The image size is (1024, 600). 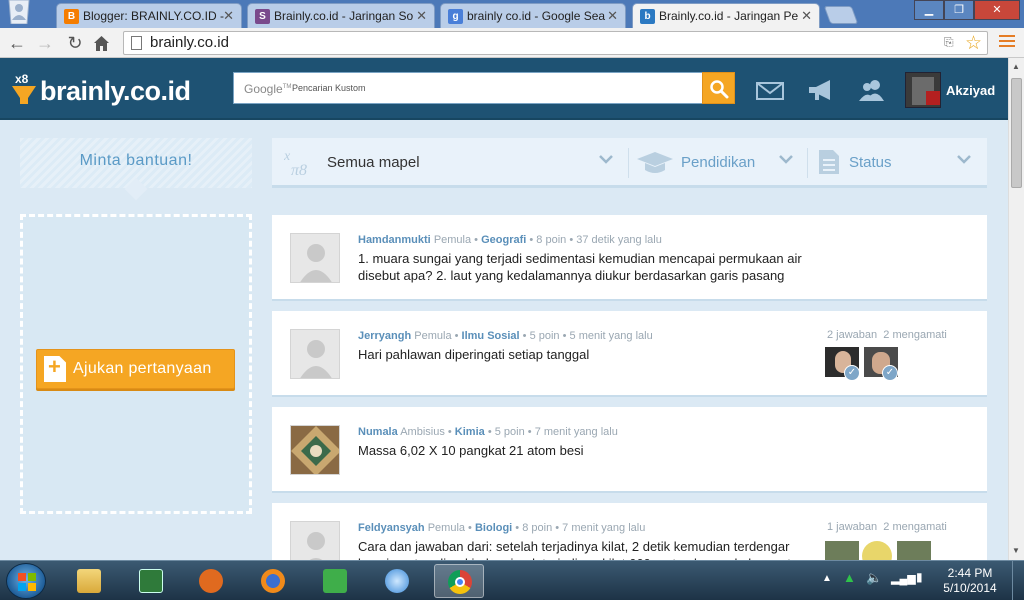 I want to click on minimize-button: ▁, so click(x=929, y=10).